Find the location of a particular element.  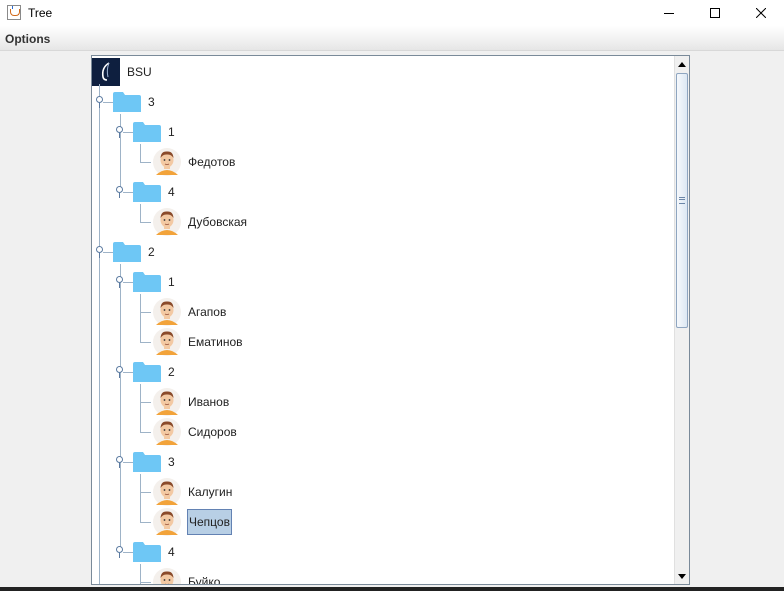

scroll-down-button is located at coordinates (682, 576).